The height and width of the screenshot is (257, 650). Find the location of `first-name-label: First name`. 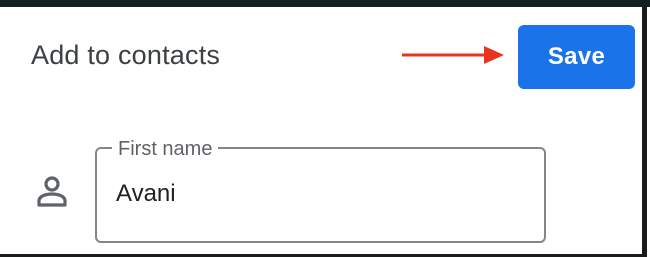

first-name-label: First name is located at coordinates (165, 149).